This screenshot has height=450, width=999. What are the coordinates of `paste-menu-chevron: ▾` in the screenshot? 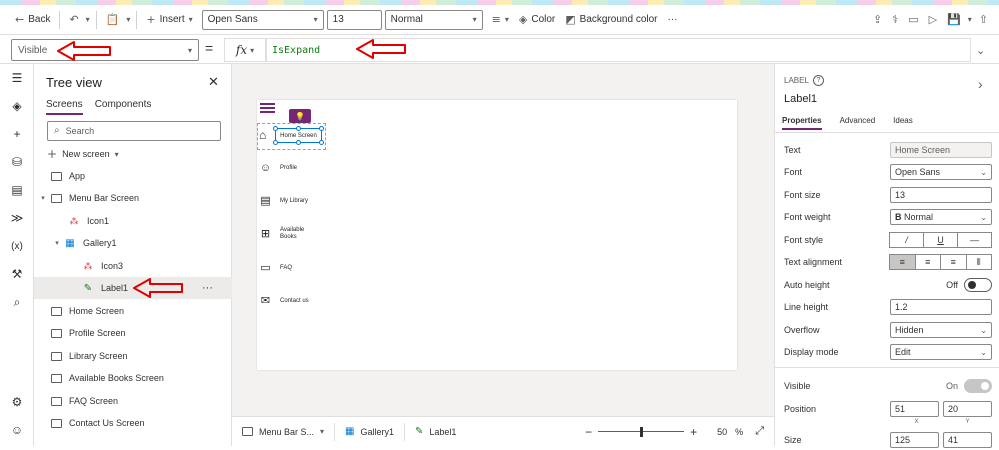 It's located at (128, 20).